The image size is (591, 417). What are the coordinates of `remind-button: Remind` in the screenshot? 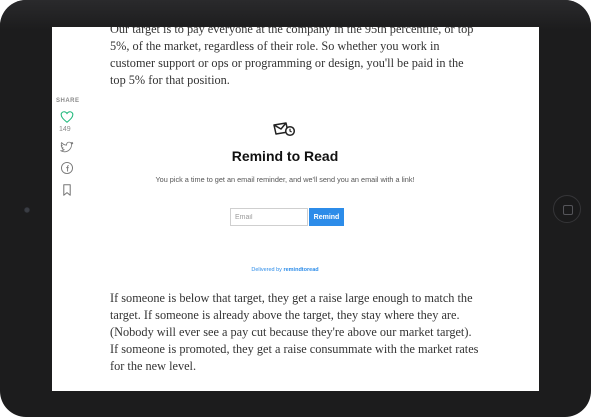 It's located at (326, 217).